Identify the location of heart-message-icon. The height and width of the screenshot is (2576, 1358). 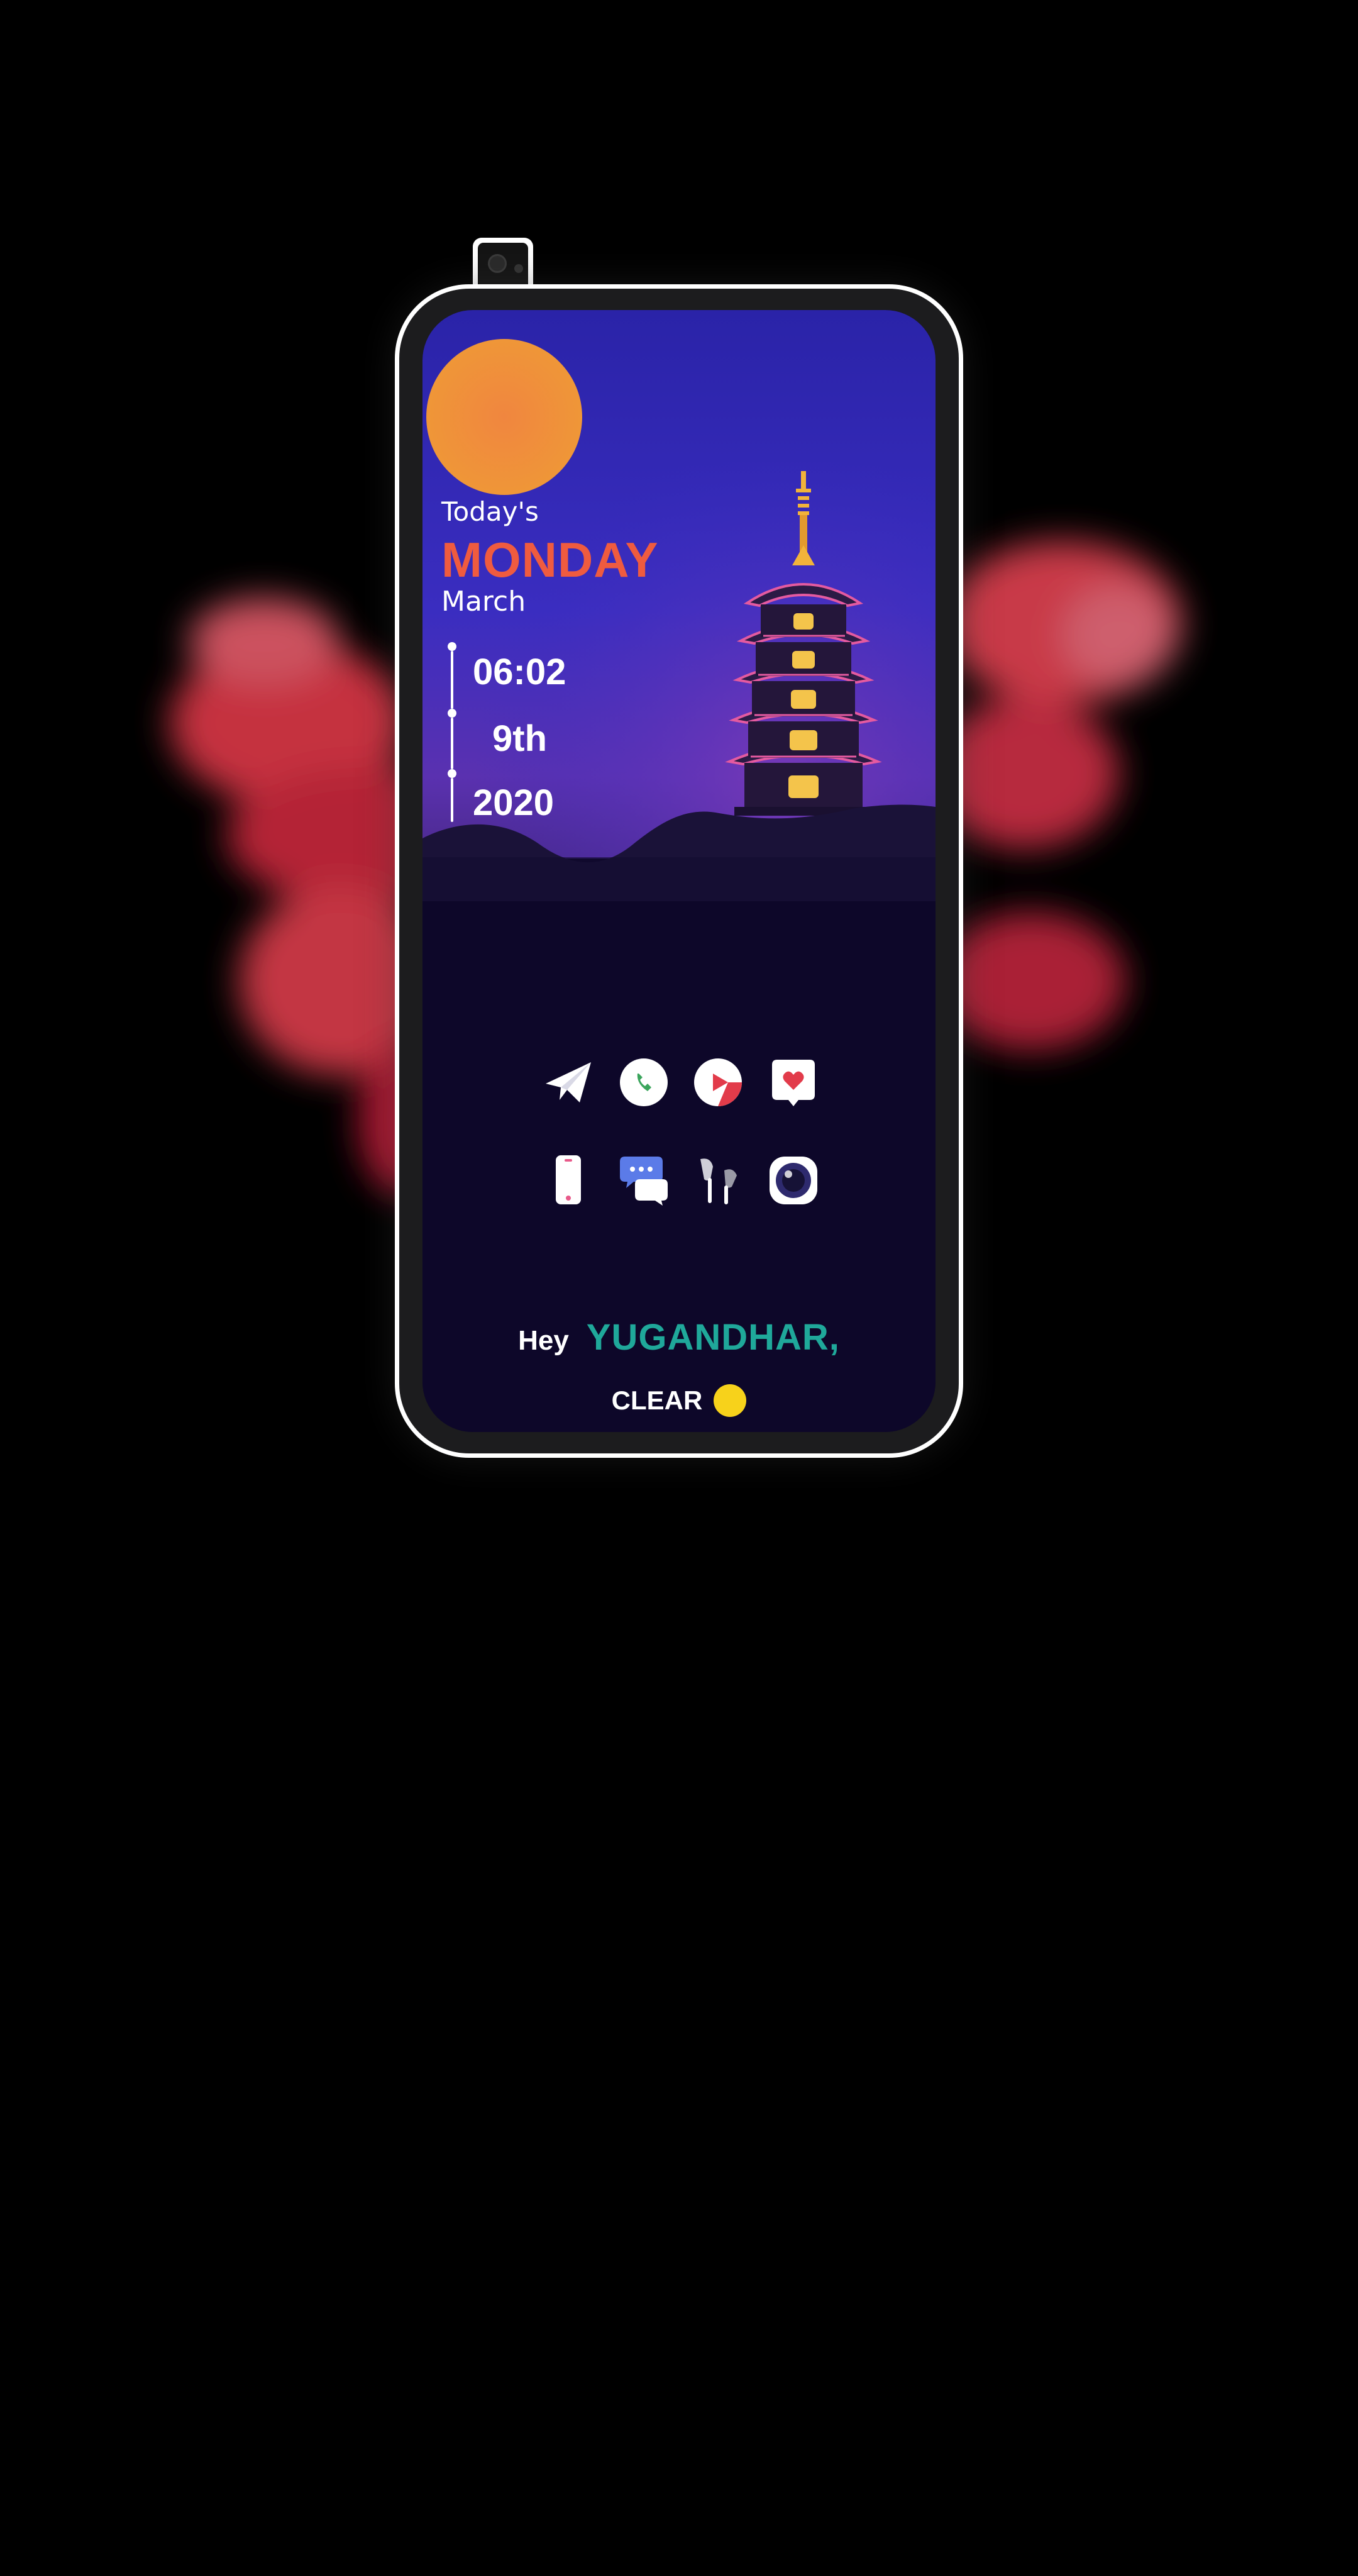
(793, 1083).